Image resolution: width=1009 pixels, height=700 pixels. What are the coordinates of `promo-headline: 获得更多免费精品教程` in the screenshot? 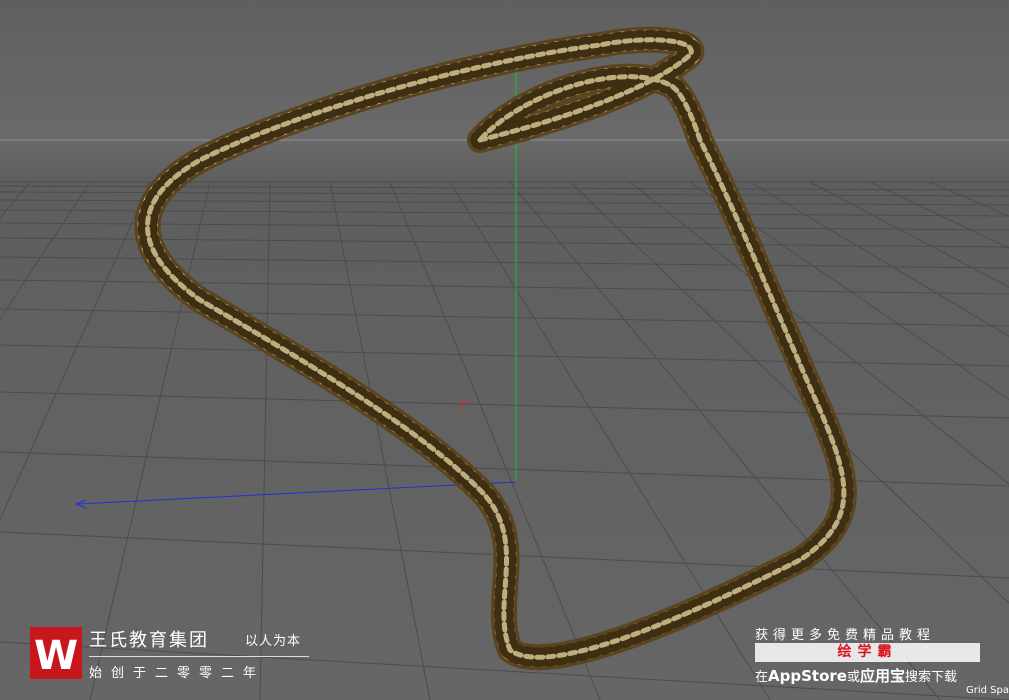 It's located at (845, 635).